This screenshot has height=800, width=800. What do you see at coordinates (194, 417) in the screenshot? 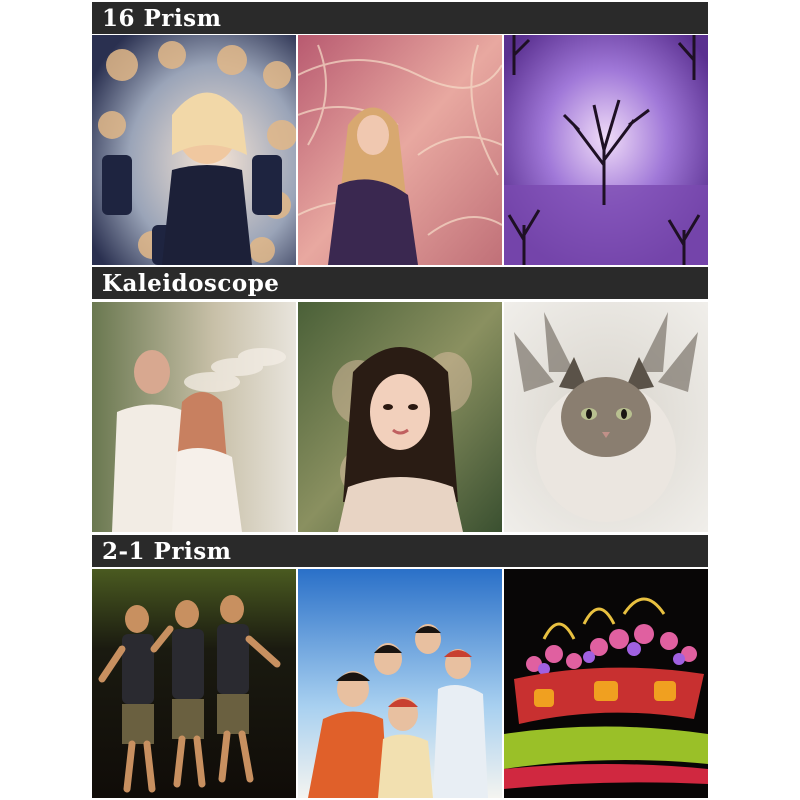
I see `photo-kaleidoscope-couple` at bounding box center [194, 417].